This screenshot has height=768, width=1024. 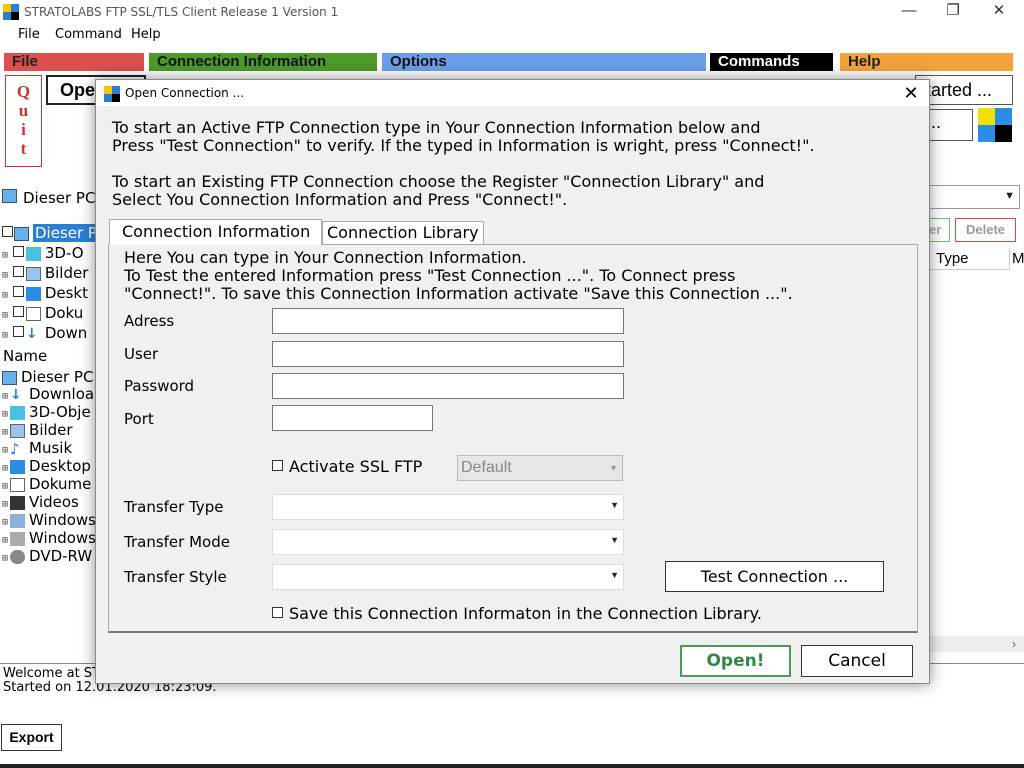 What do you see at coordinates (51, 430) in the screenshot?
I see `list-item-label: Bilder` at bounding box center [51, 430].